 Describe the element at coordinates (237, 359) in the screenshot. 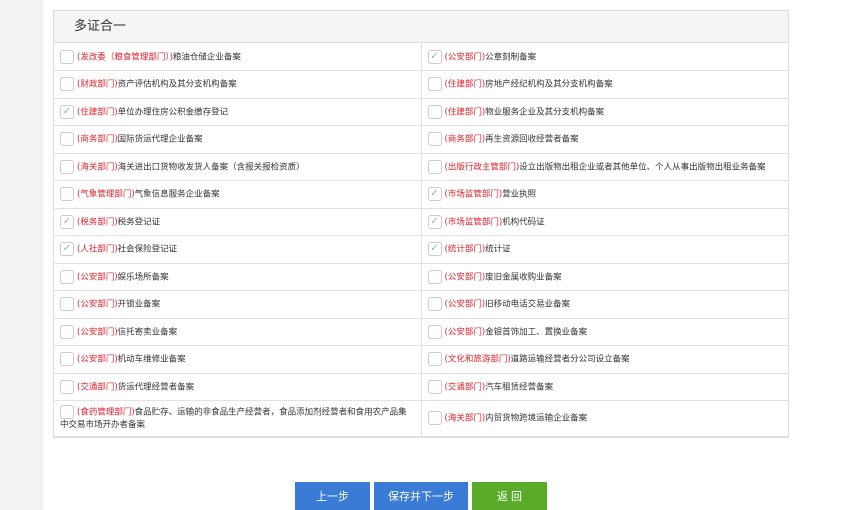

I see `certificate-item: (公安部门)机动车维修业备案` at that location.